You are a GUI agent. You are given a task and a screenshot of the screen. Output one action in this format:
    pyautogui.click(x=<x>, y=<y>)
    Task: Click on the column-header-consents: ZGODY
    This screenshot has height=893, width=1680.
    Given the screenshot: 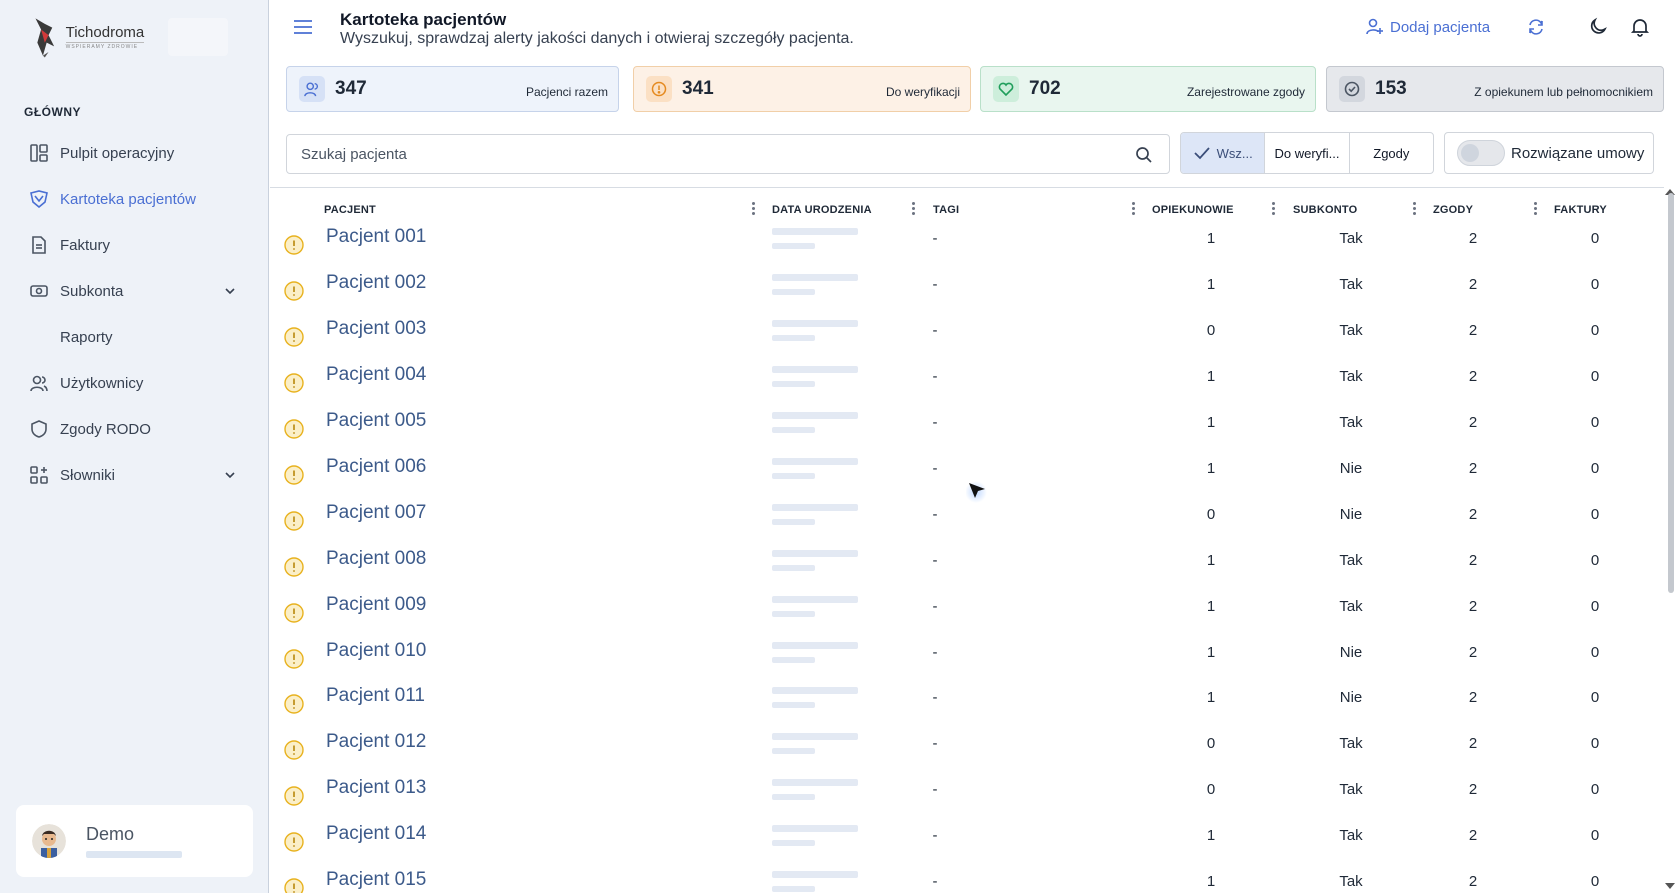 What is the action you would take?
    pyautogui.click(x=1453, y=210)
    